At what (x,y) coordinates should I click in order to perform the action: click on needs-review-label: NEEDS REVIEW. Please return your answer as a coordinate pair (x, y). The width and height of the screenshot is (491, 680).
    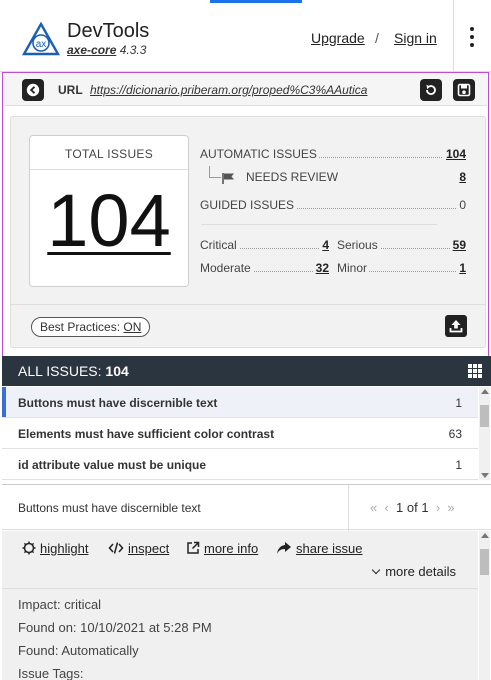
    Looking at the image, I should click on (293, 177).